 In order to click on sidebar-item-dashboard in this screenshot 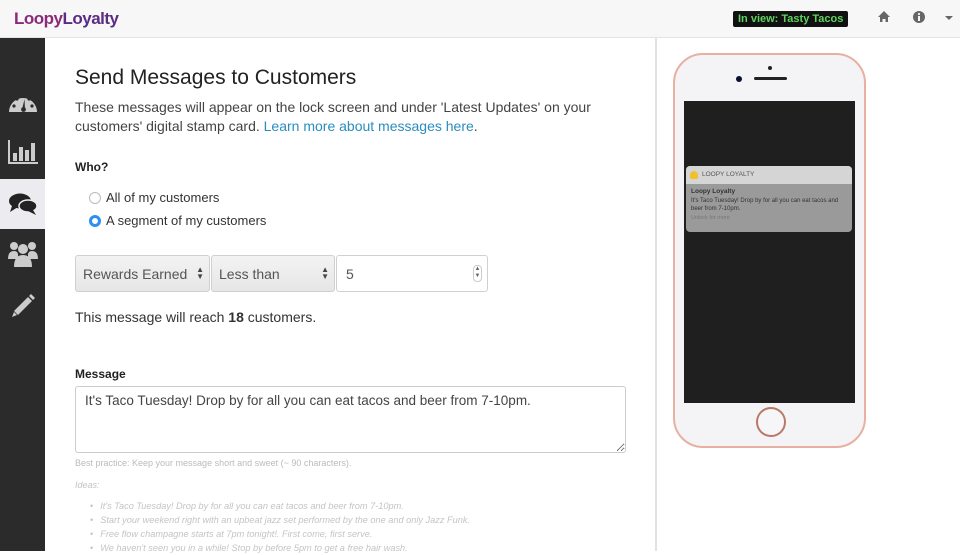, I will do `click(22, 102)`.